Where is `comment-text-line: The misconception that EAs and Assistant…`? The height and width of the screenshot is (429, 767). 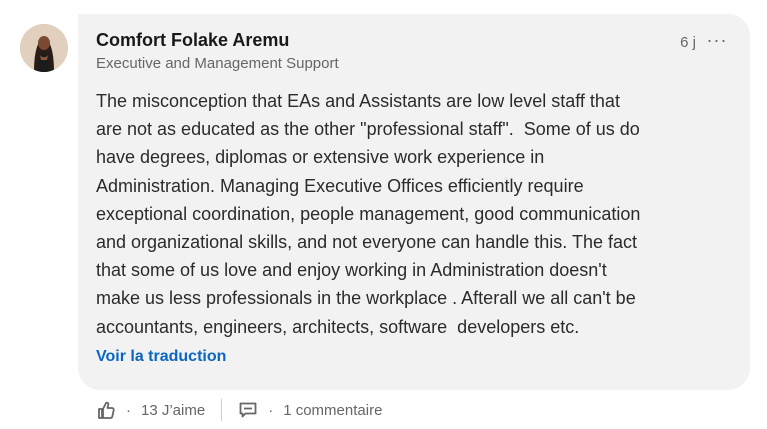 comment-text-line: The misconception that EAs and Assistant… is located at coordinates (358, 101).